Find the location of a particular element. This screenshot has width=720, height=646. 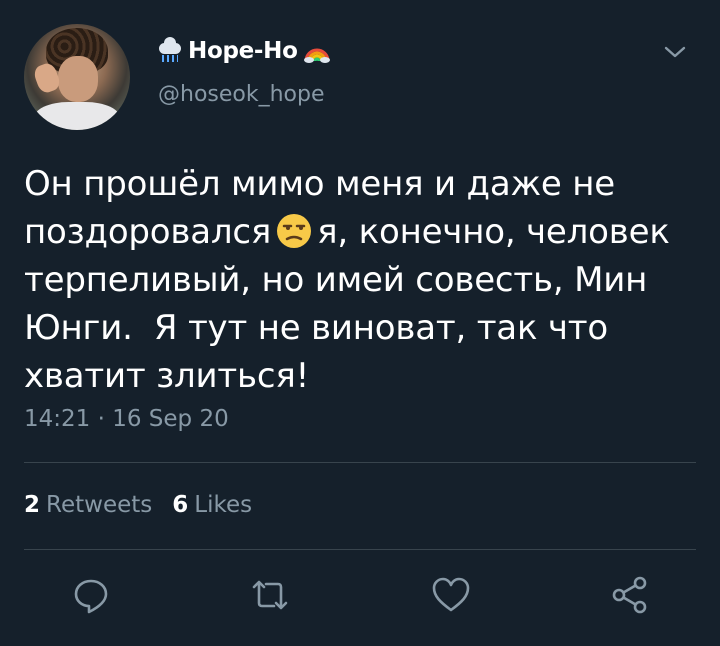

action-bar is located at coordinates (360, 597).